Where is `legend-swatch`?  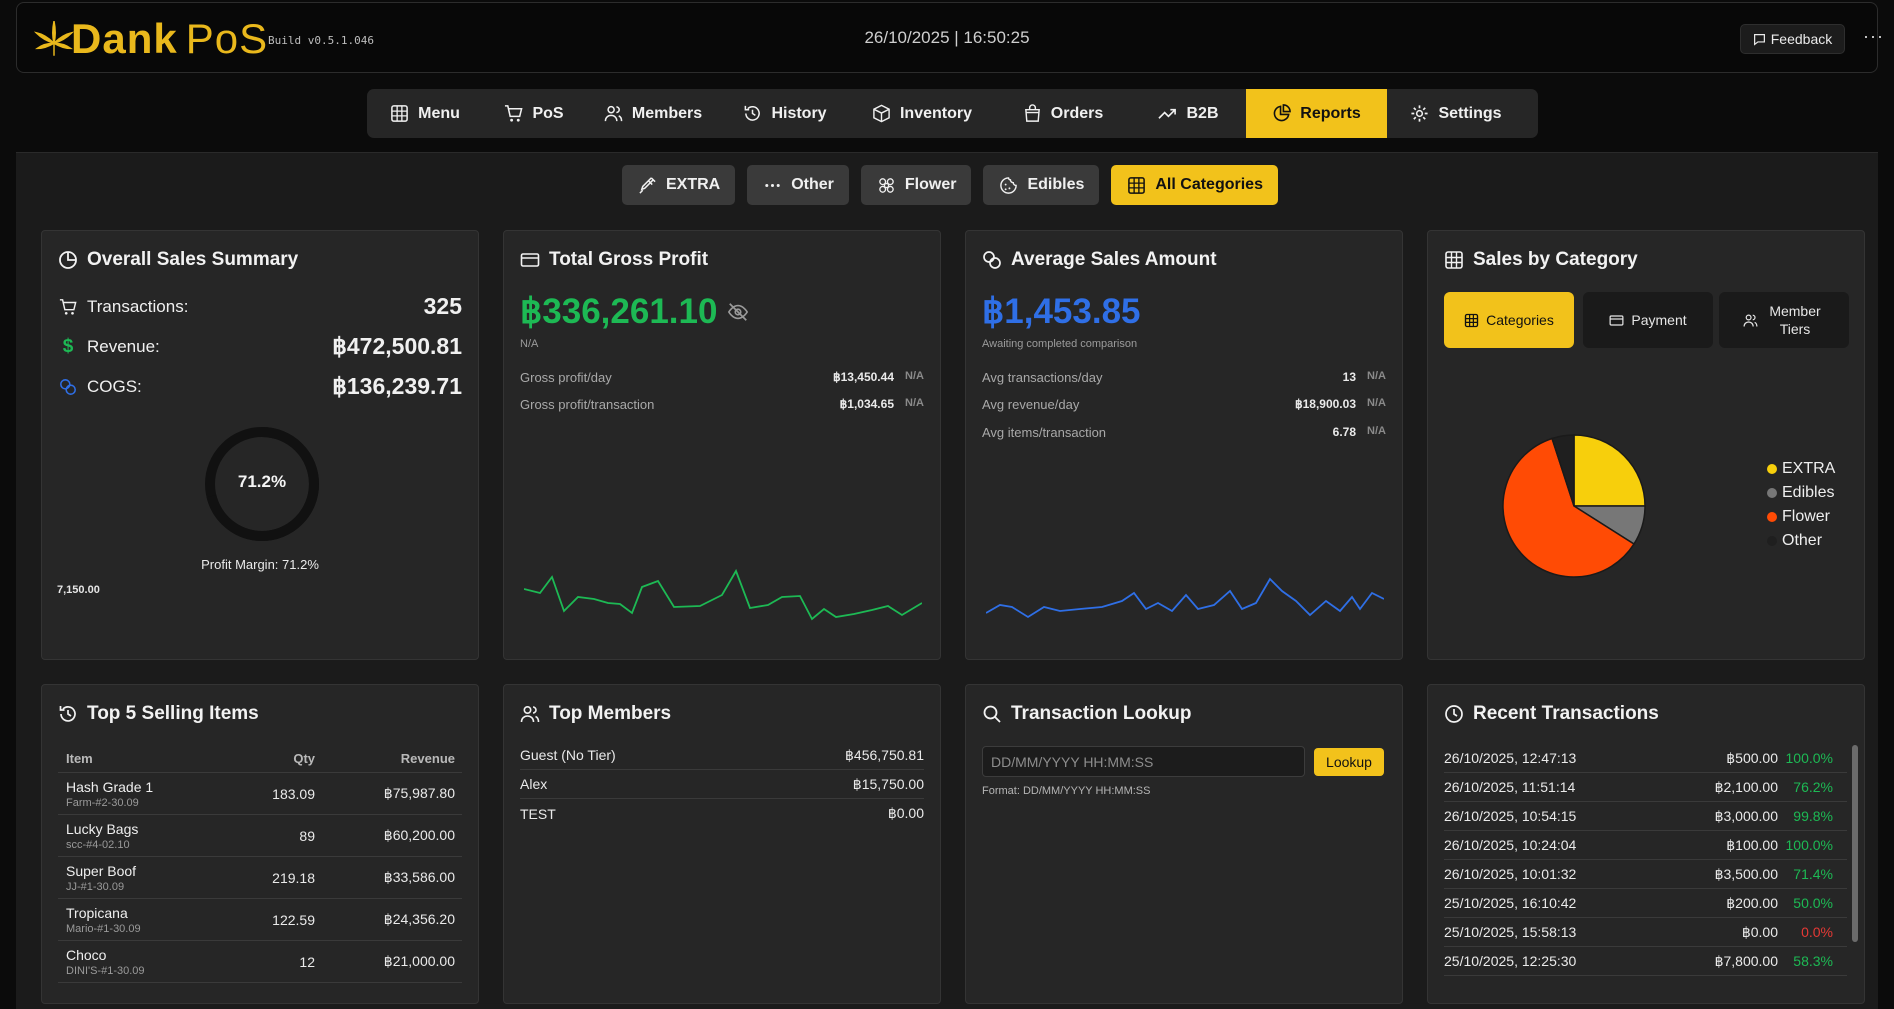 legend-swatch is located at coordinates (1772, 493).